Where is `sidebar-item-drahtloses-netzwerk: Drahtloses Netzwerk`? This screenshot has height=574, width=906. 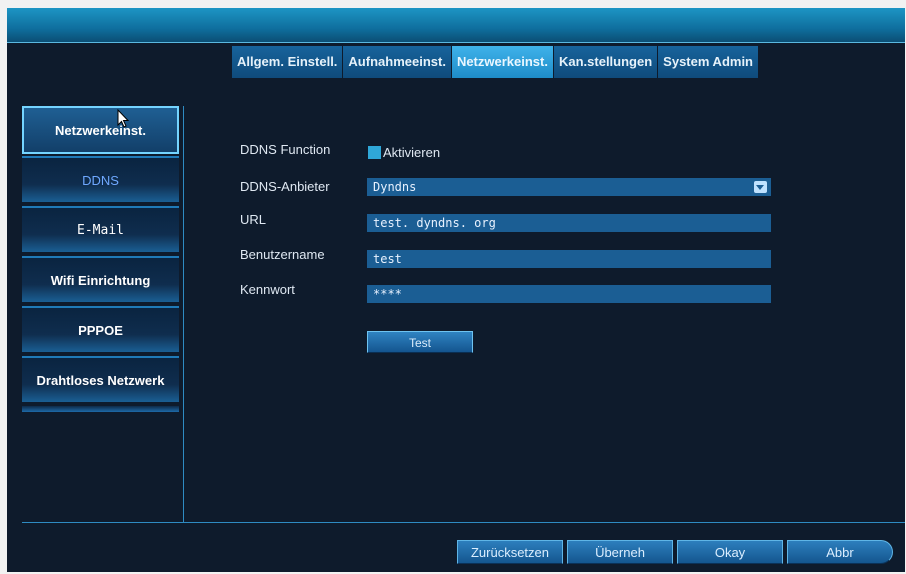
sidebar-item-drahtloses-netzwerk: Drahtloses Netzwerk is located at coordinates (100, 379).